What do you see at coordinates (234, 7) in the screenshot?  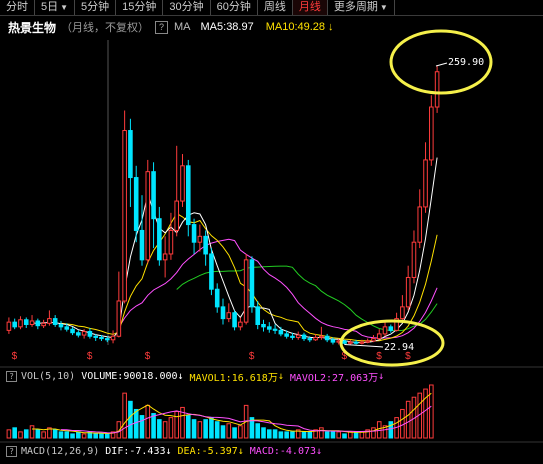 I see `tab-5: 60分钟` at bounding box center [234, 7].